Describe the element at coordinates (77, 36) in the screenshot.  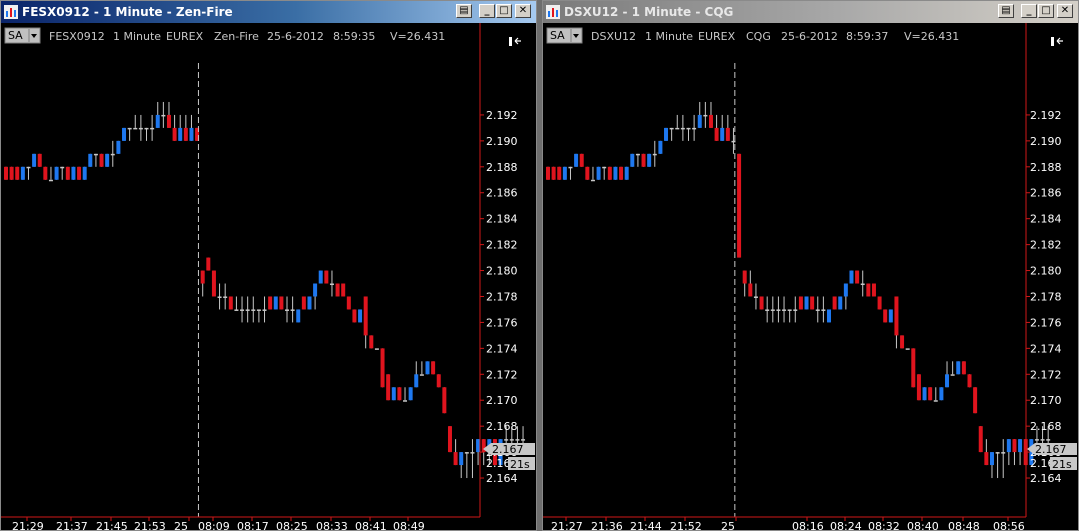
I see `info-instrument: FESX0912` at that location.